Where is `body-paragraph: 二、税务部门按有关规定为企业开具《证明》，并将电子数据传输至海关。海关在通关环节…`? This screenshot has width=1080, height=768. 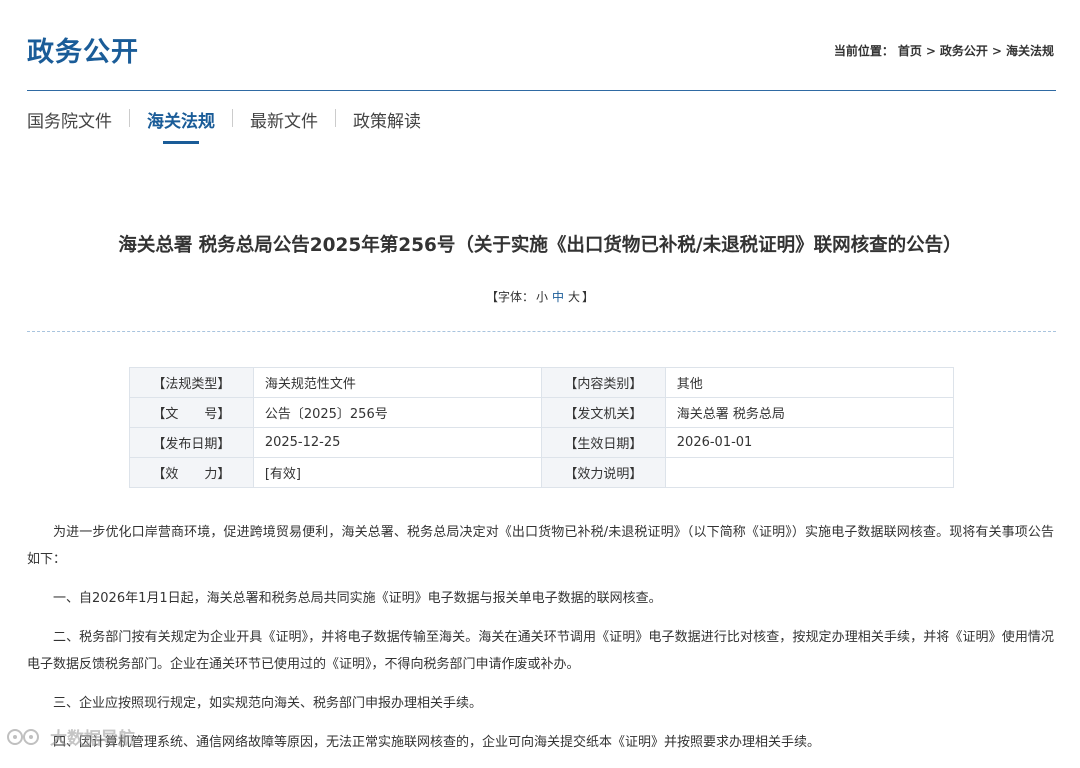 body-paragraph: 二、税务部门按有关规定为企业开具《证明》，并将电子数据传输至海关。海关在通关环节… is located at coordinates (540, 651).